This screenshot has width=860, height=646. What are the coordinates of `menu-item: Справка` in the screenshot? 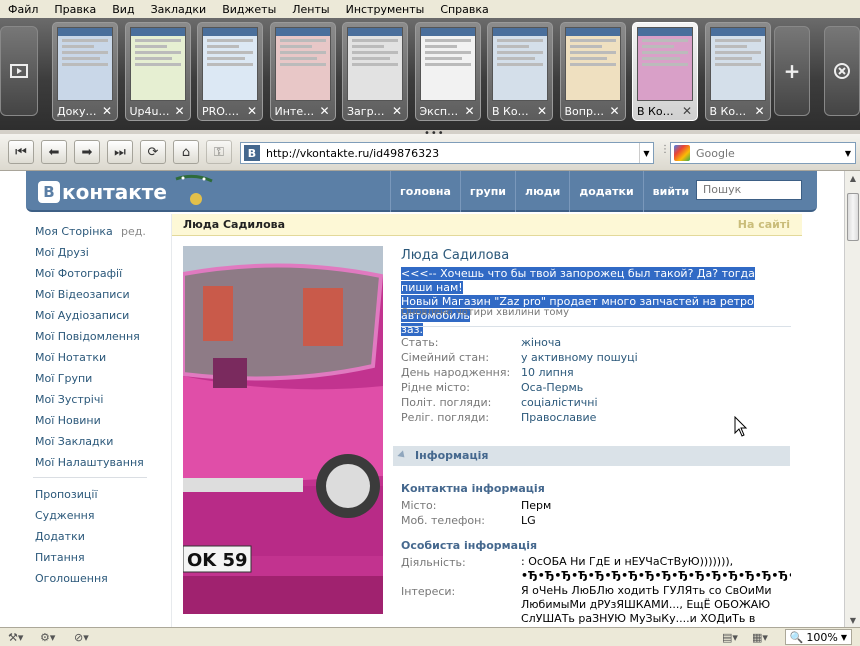 It's located at (468, 9).